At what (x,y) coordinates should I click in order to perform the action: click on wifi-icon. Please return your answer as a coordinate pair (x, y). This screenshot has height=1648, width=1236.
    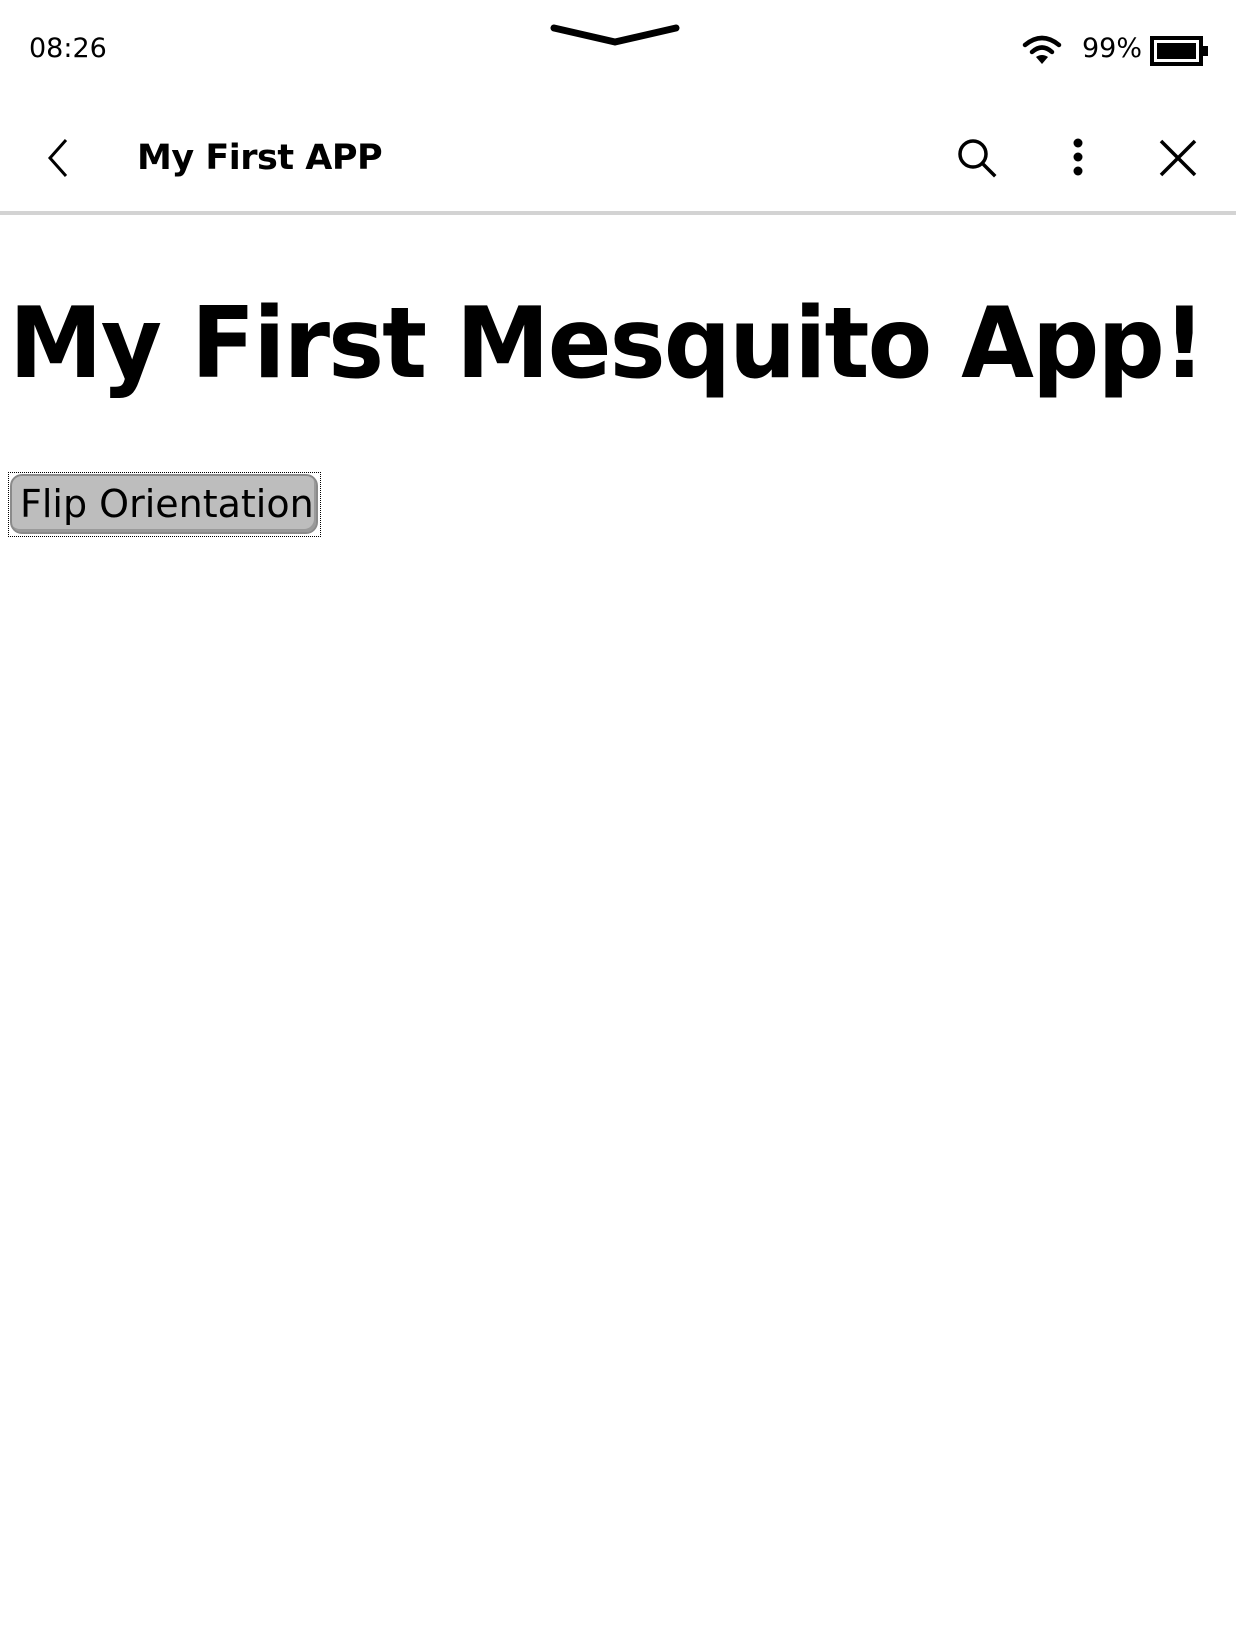
    Looking at the image, I should click on (1042, 49).